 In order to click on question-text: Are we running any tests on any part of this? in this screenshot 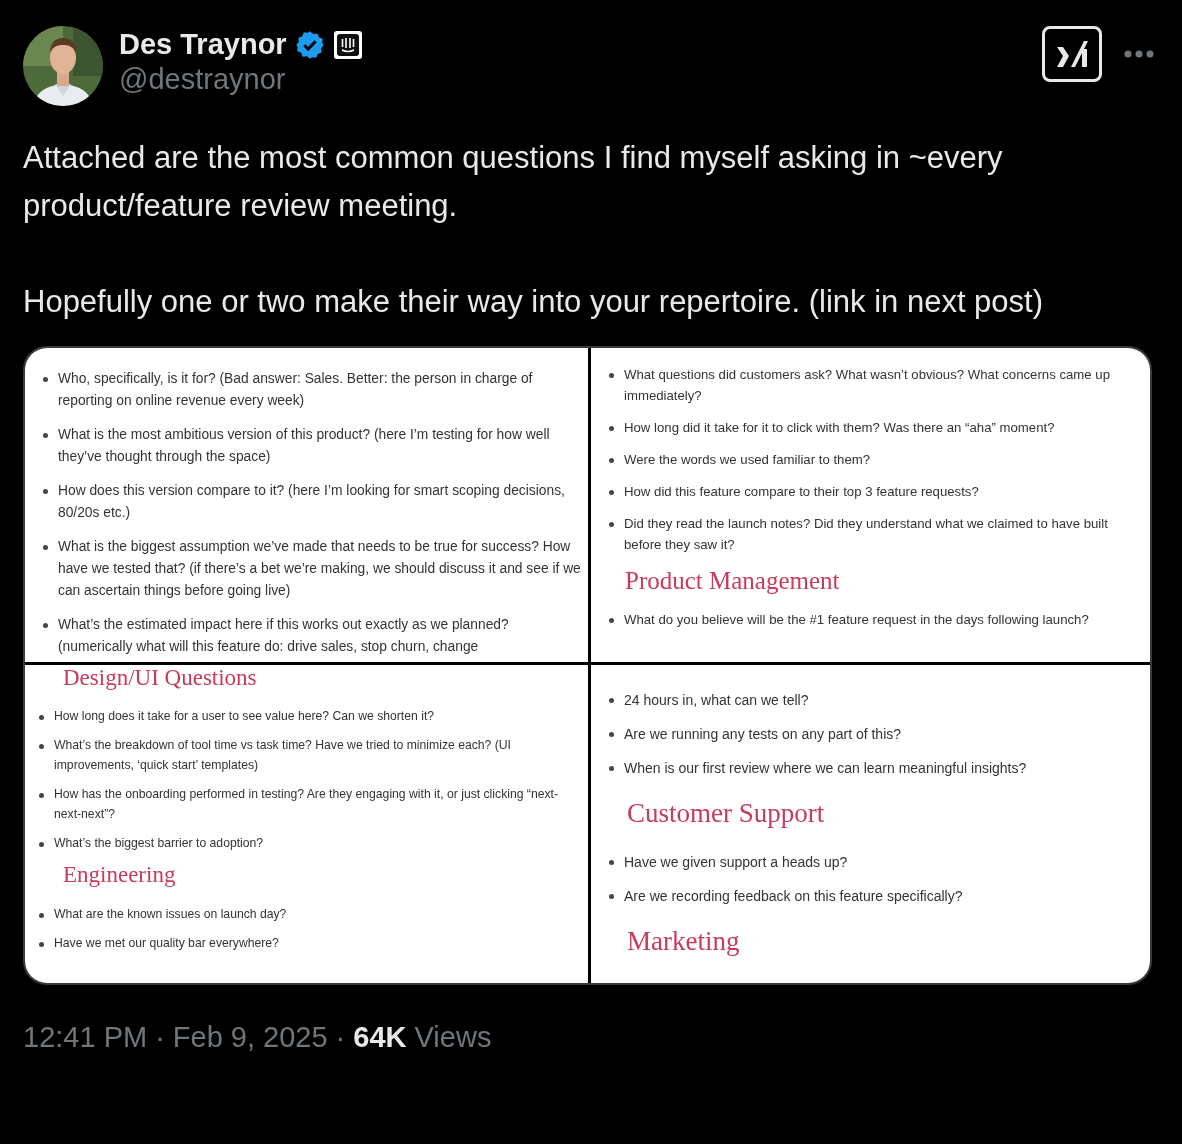, I will do `click(763, 734)`.